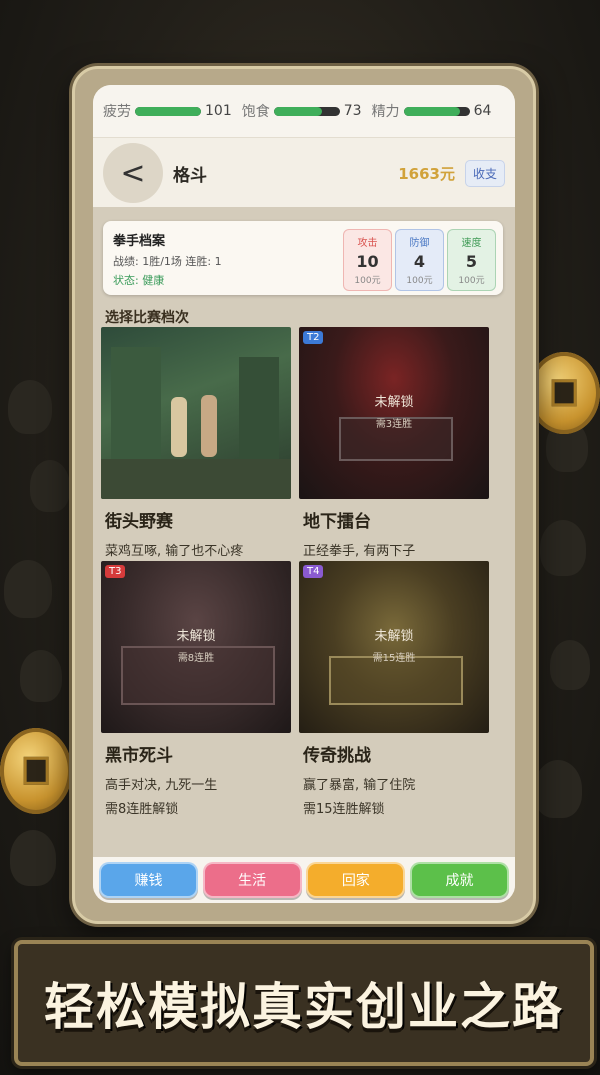 The image size is (600, 1075). I want to click on promo-banner: 轻松模拟真实创业之路, so click(304, 1003).